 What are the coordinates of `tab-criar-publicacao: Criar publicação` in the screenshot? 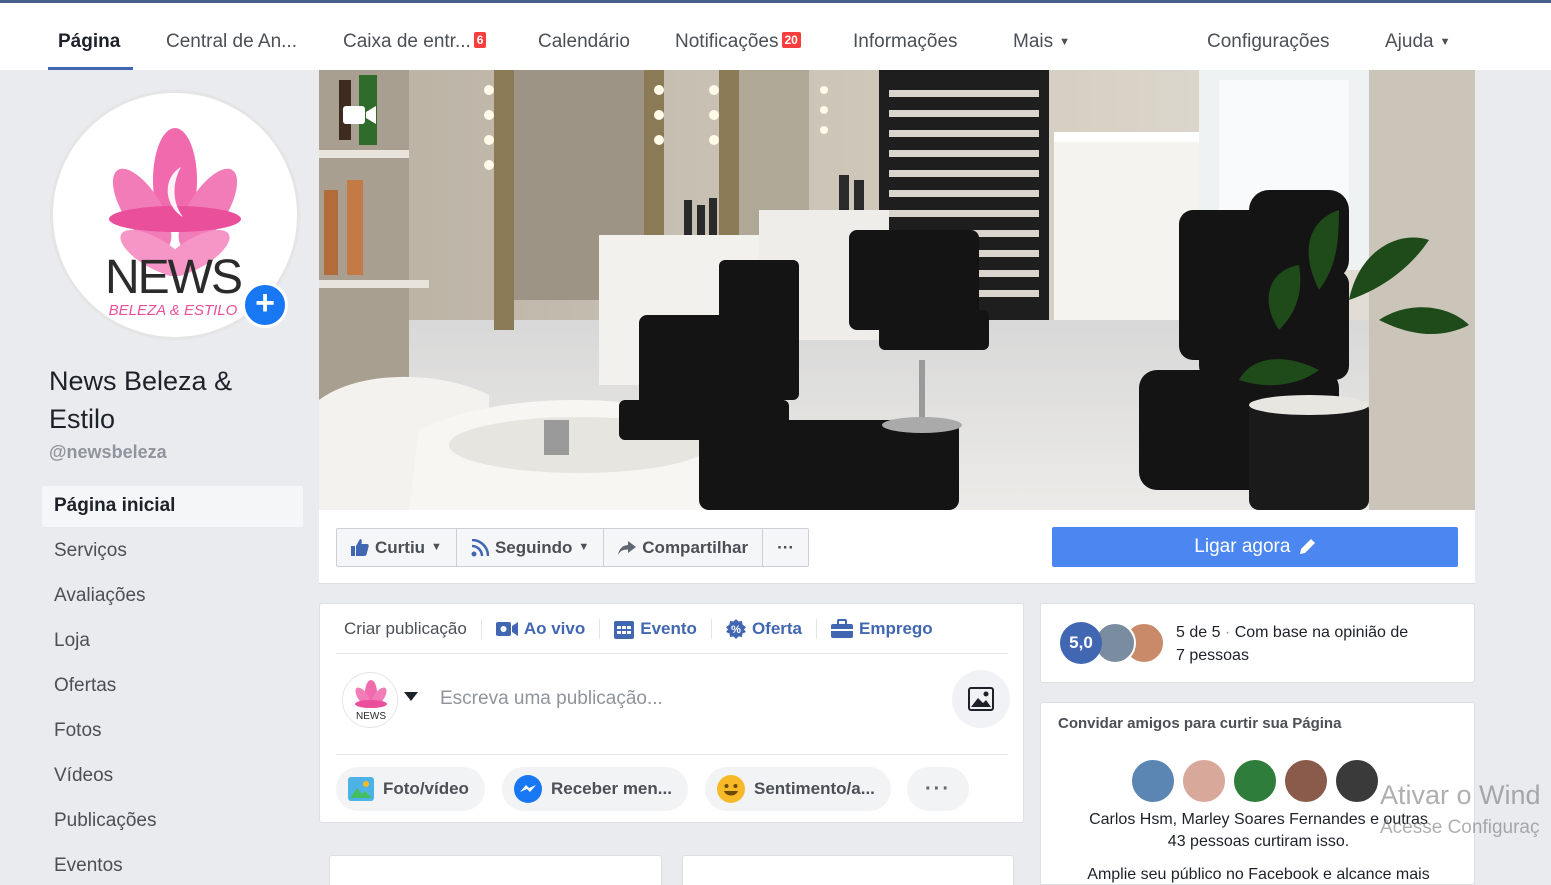 It's located at (409, 628).